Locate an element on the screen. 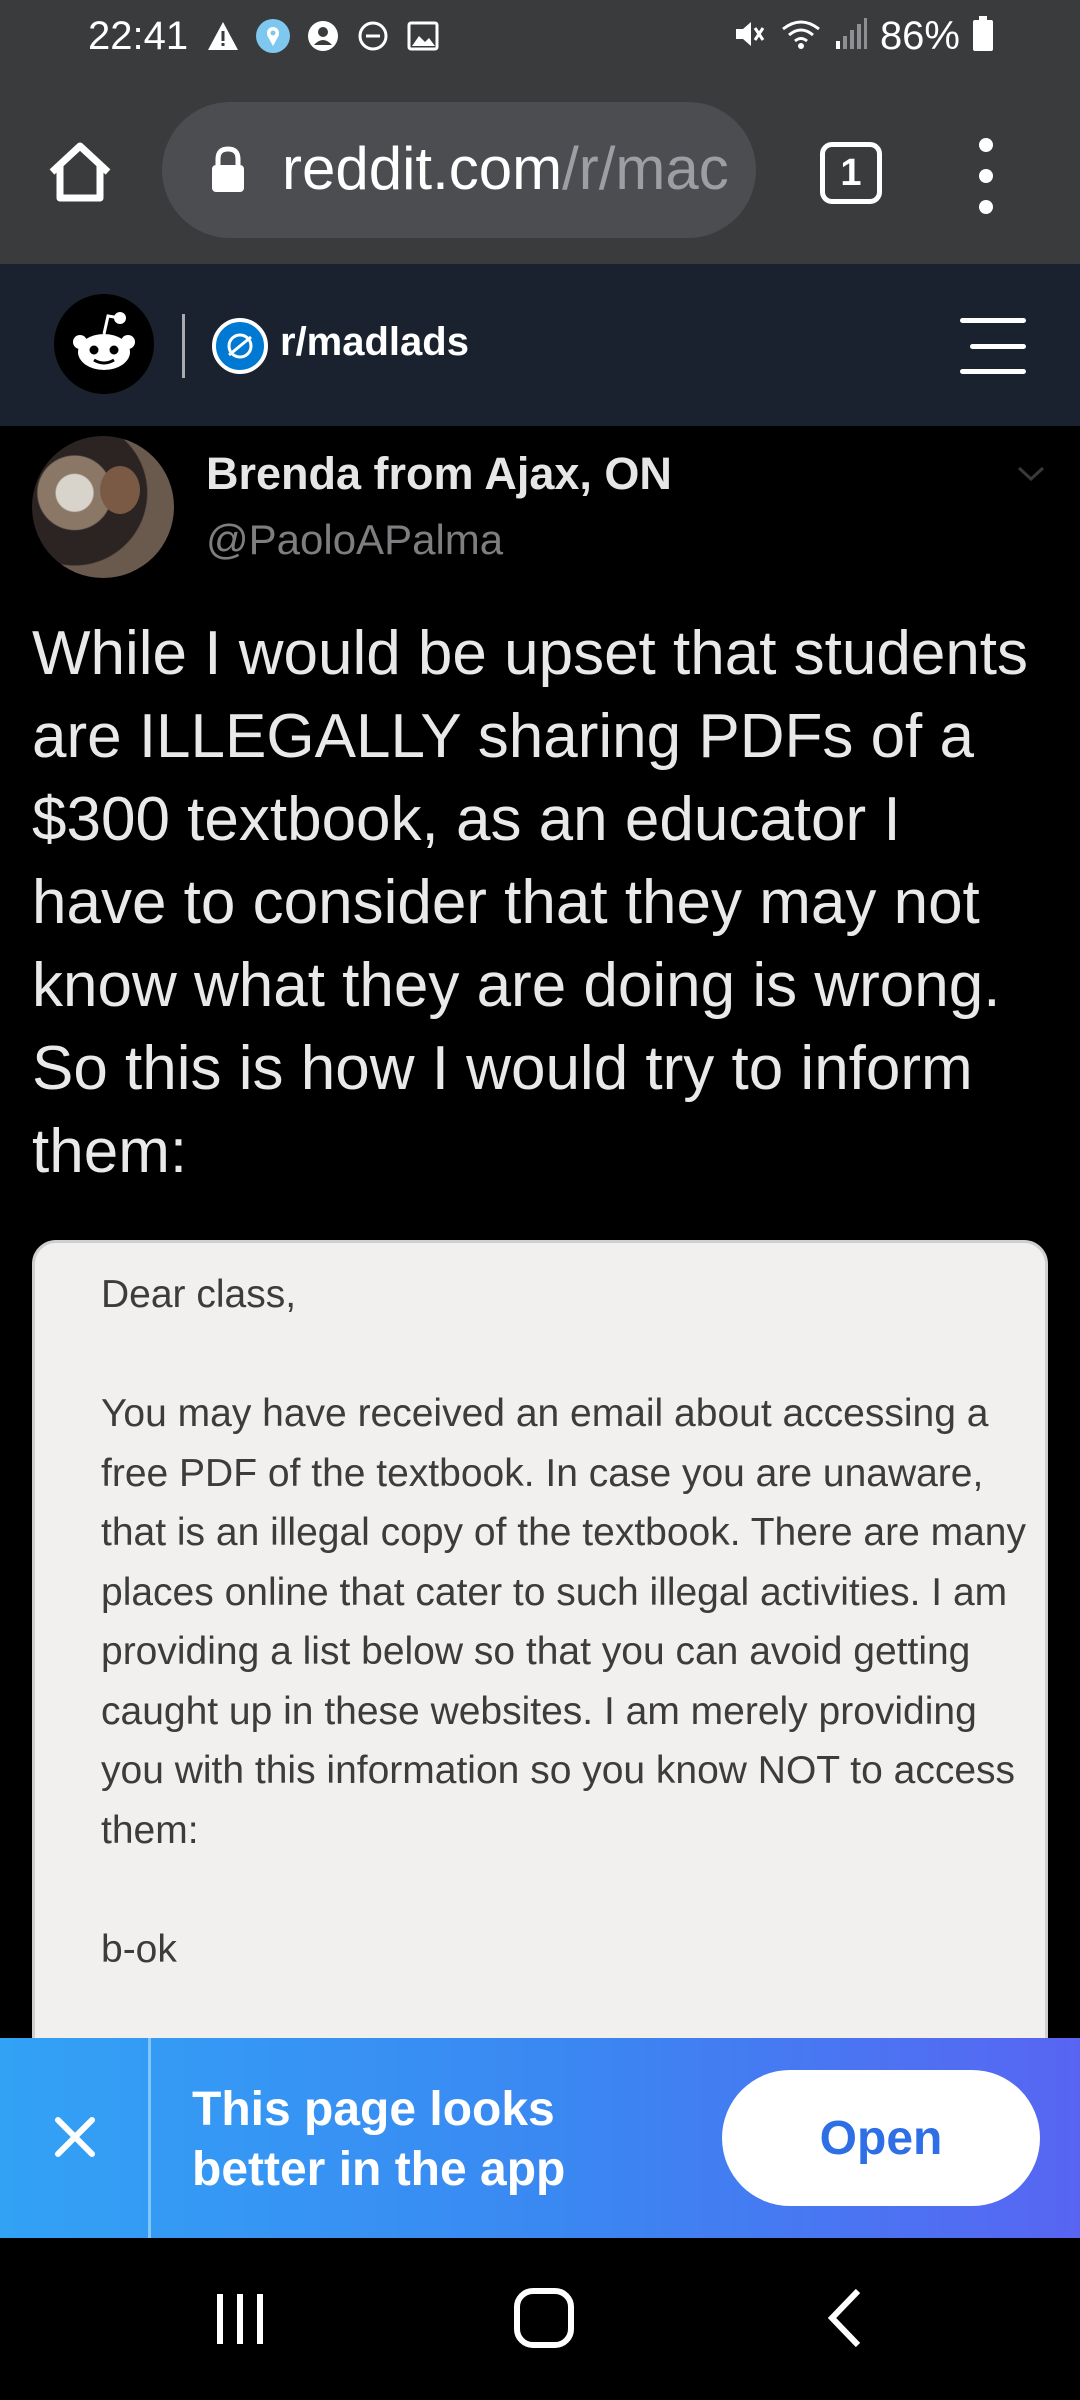 The width and height of the screenshot is (1080, 2400). url-text: reddit.com/r/mac is located at coordinates (505, 168).